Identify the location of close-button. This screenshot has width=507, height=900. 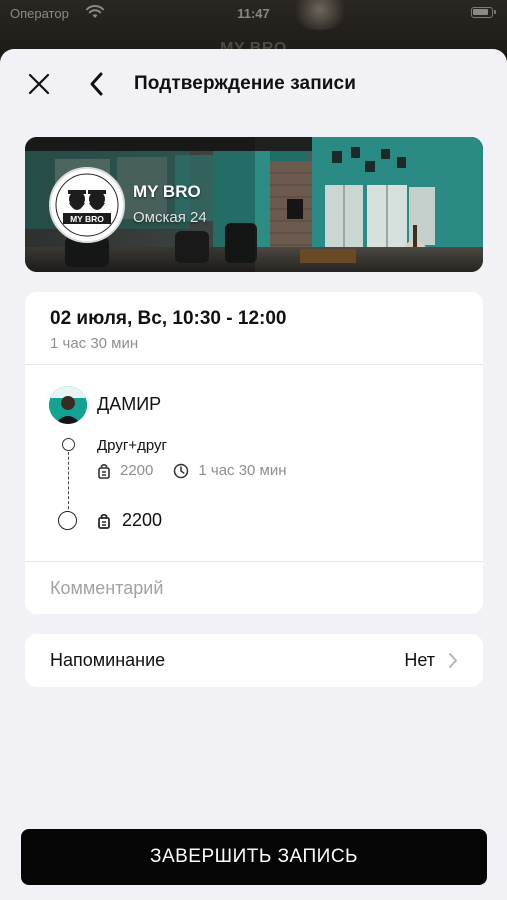
(39, 84).